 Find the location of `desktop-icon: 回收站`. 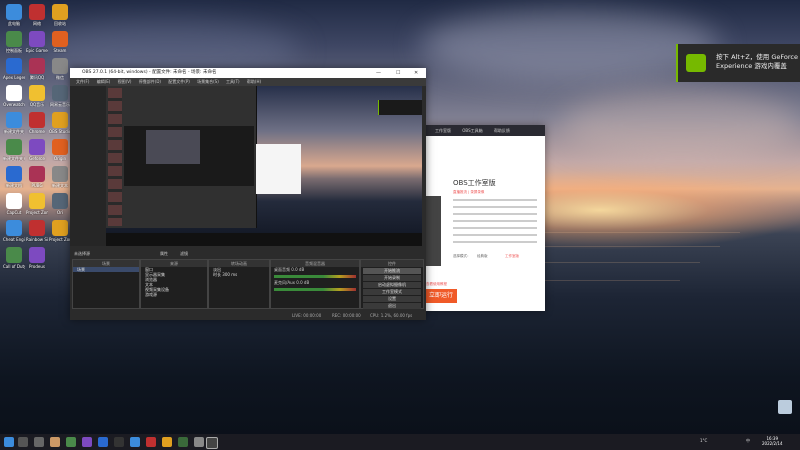

desktop-icon: 回收站 is located at coordinates (60, 15).